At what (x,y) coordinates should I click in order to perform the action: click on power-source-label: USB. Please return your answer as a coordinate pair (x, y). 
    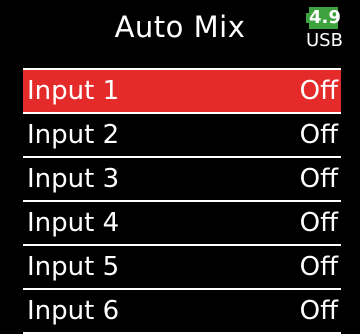
    Looking at the image, I should click on (324, 40).